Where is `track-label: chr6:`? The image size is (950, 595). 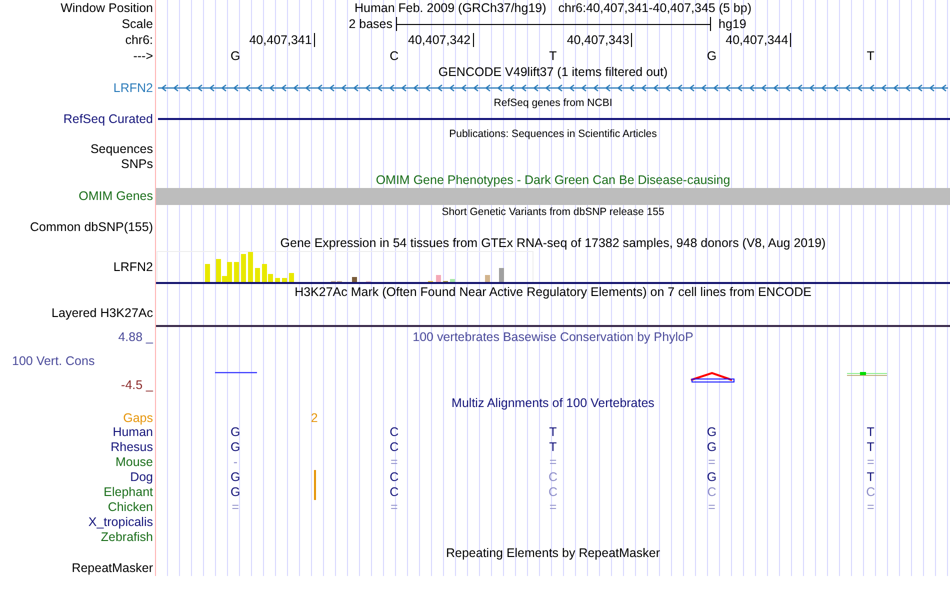 track-label: chr6: is located at coordinates (139, 40).